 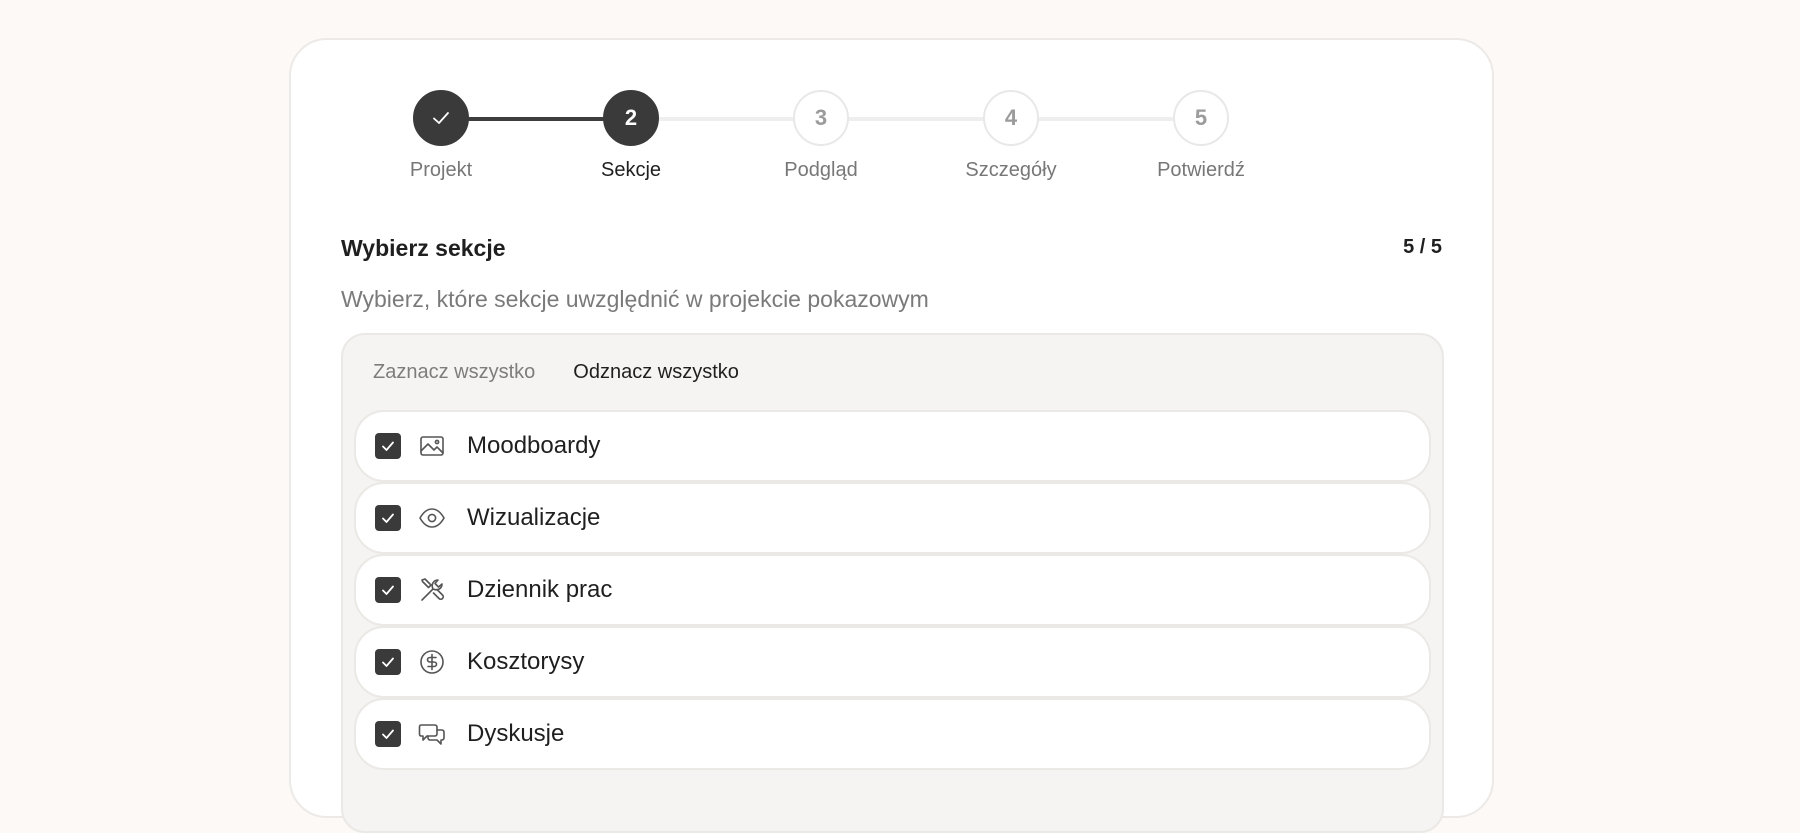 What do you see at coordinates (423, 248) in the screenshot?
I see `section-title: Wybierz sekcje` at bounding box center [423, 248].